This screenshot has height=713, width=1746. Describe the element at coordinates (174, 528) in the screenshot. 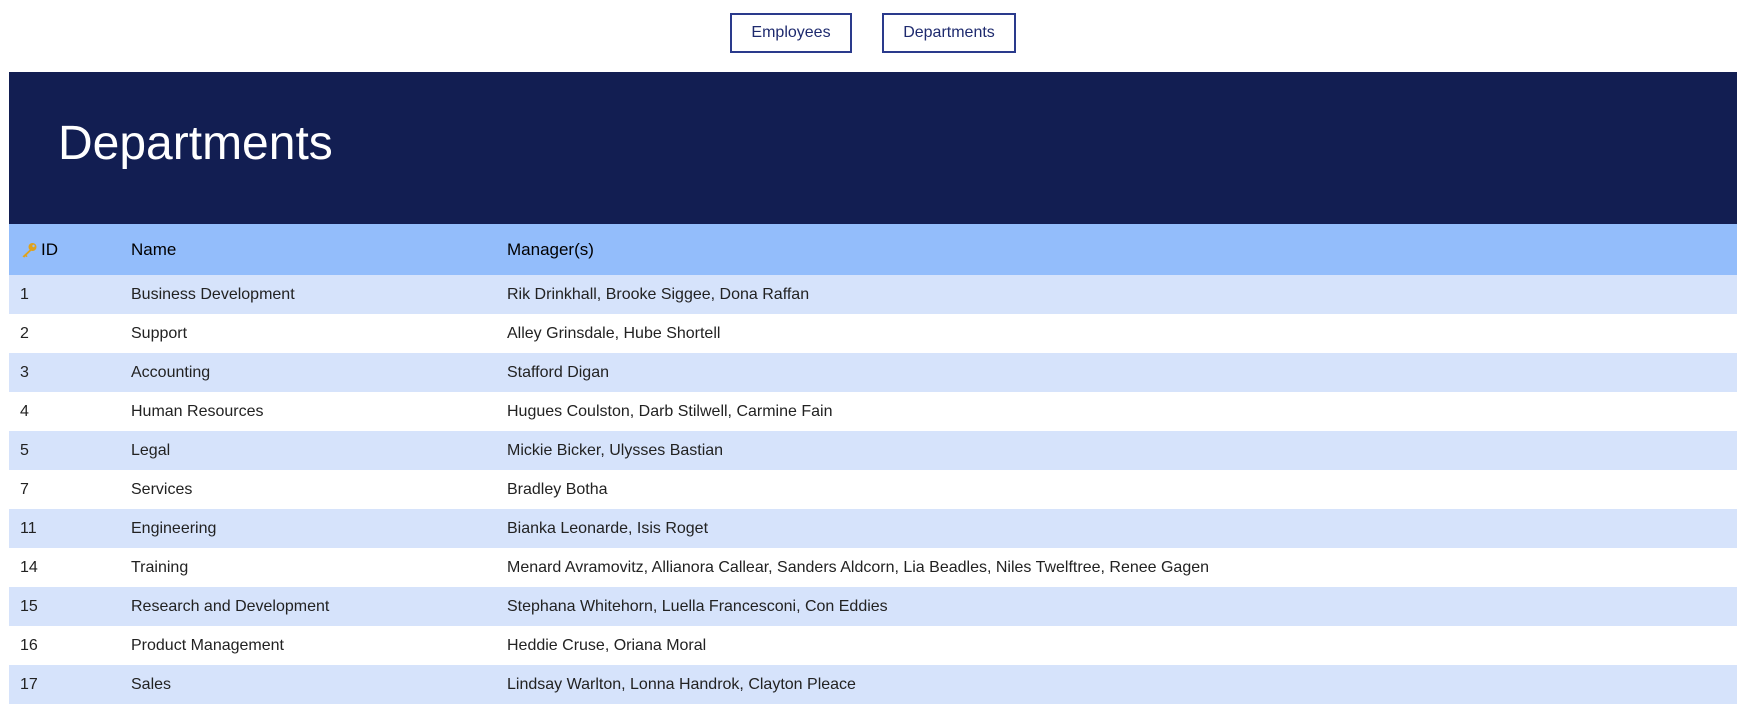

I see `cell-name: Engineering` at that location.